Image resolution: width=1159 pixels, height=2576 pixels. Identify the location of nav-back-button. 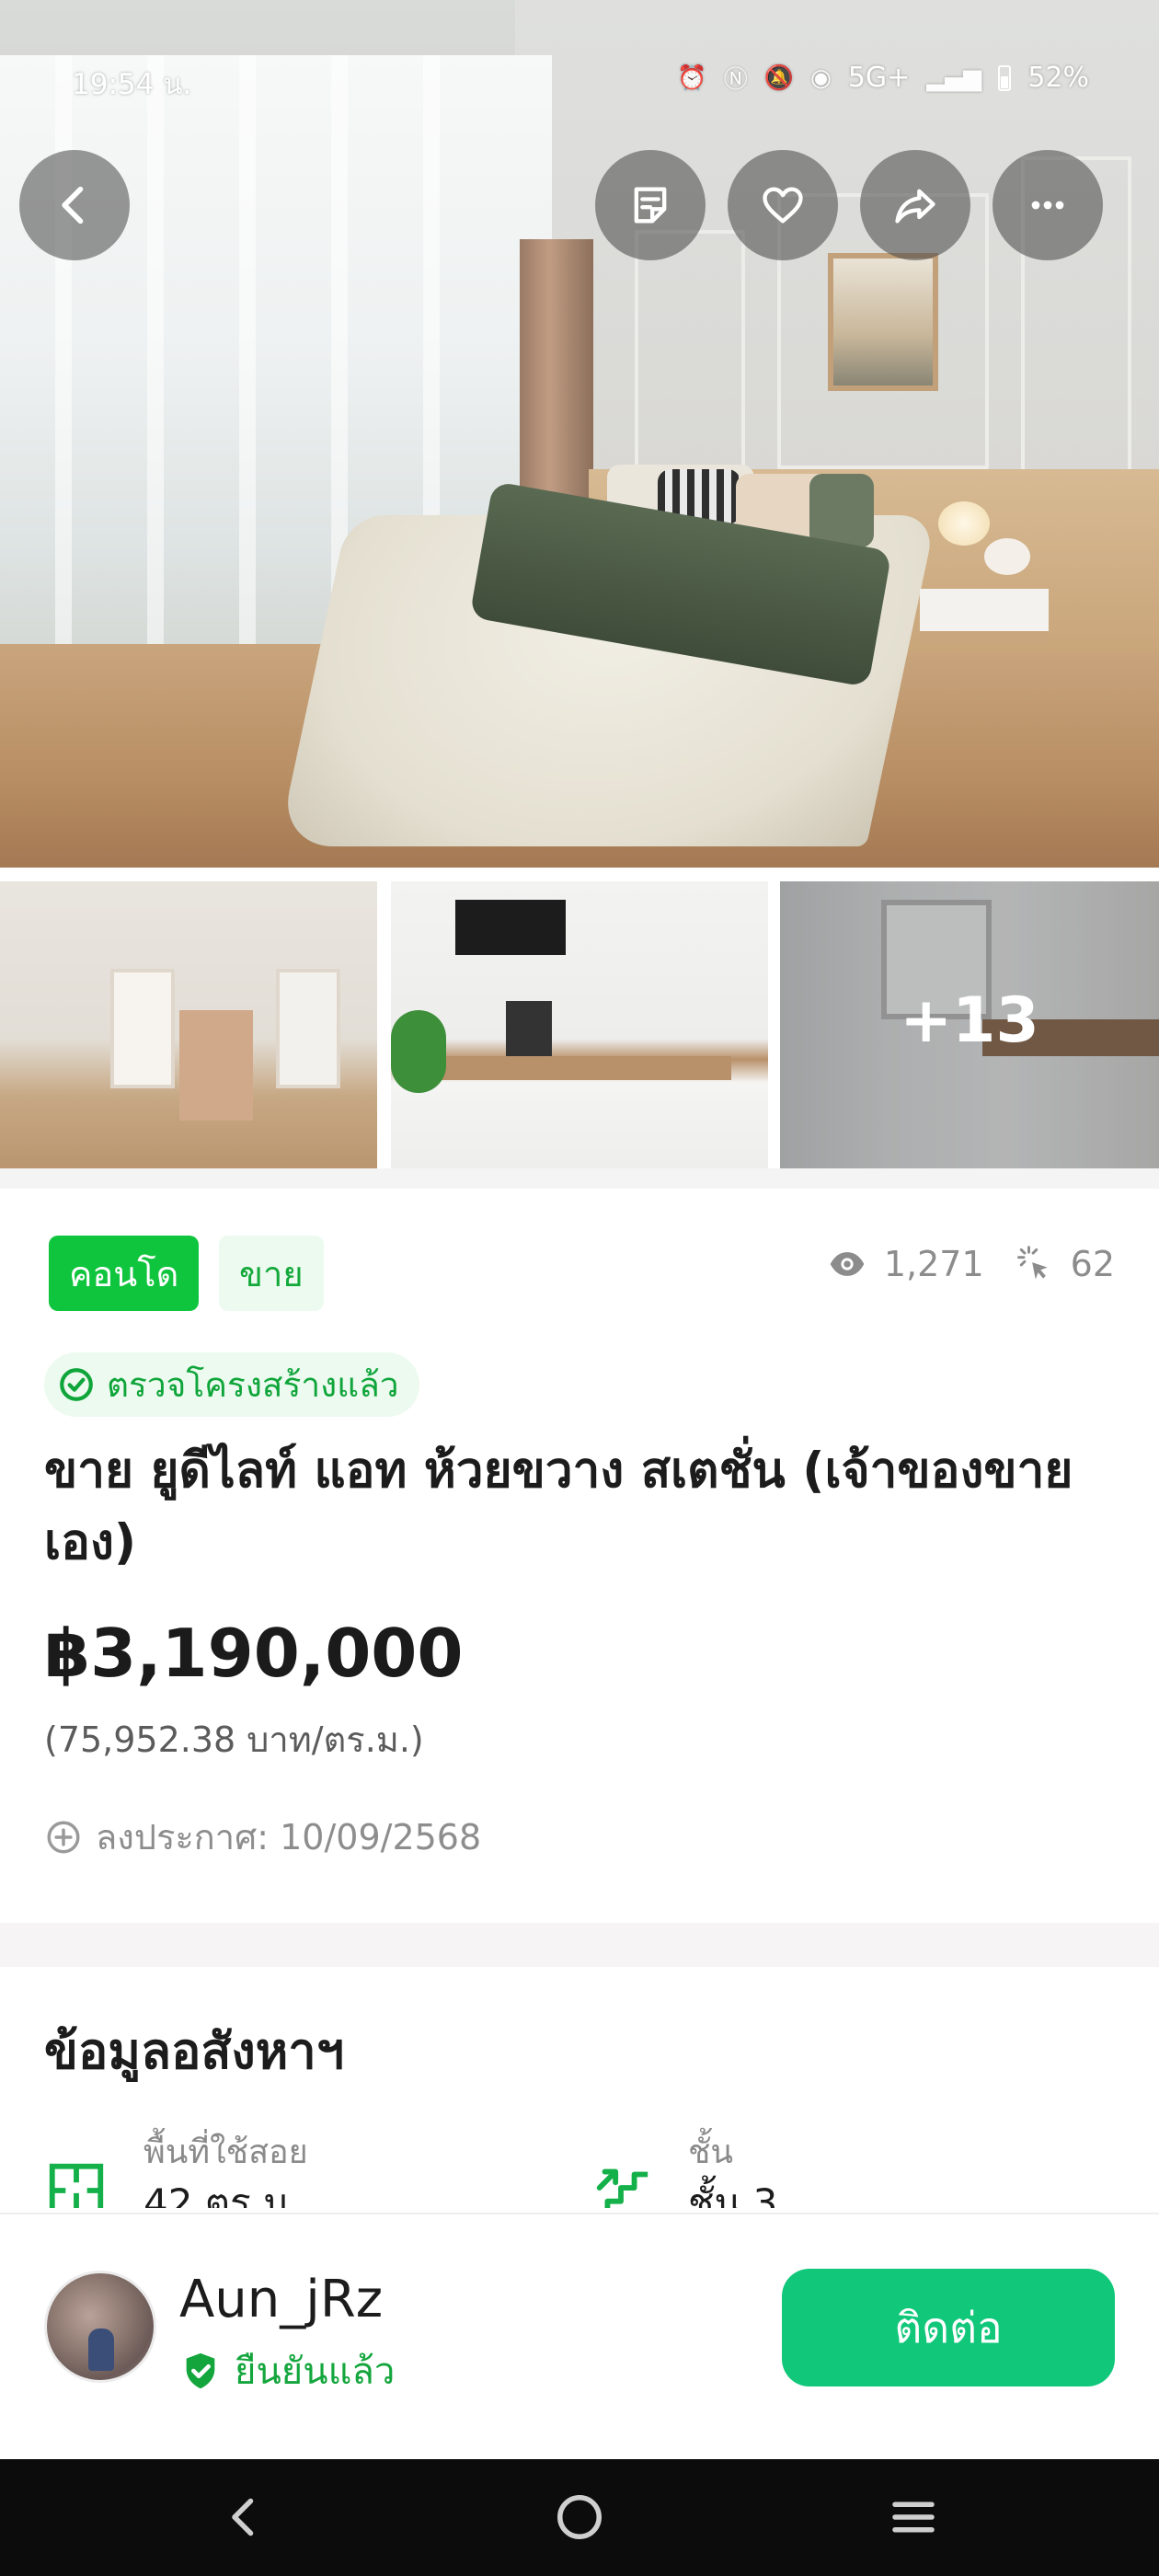
(244, 2517).